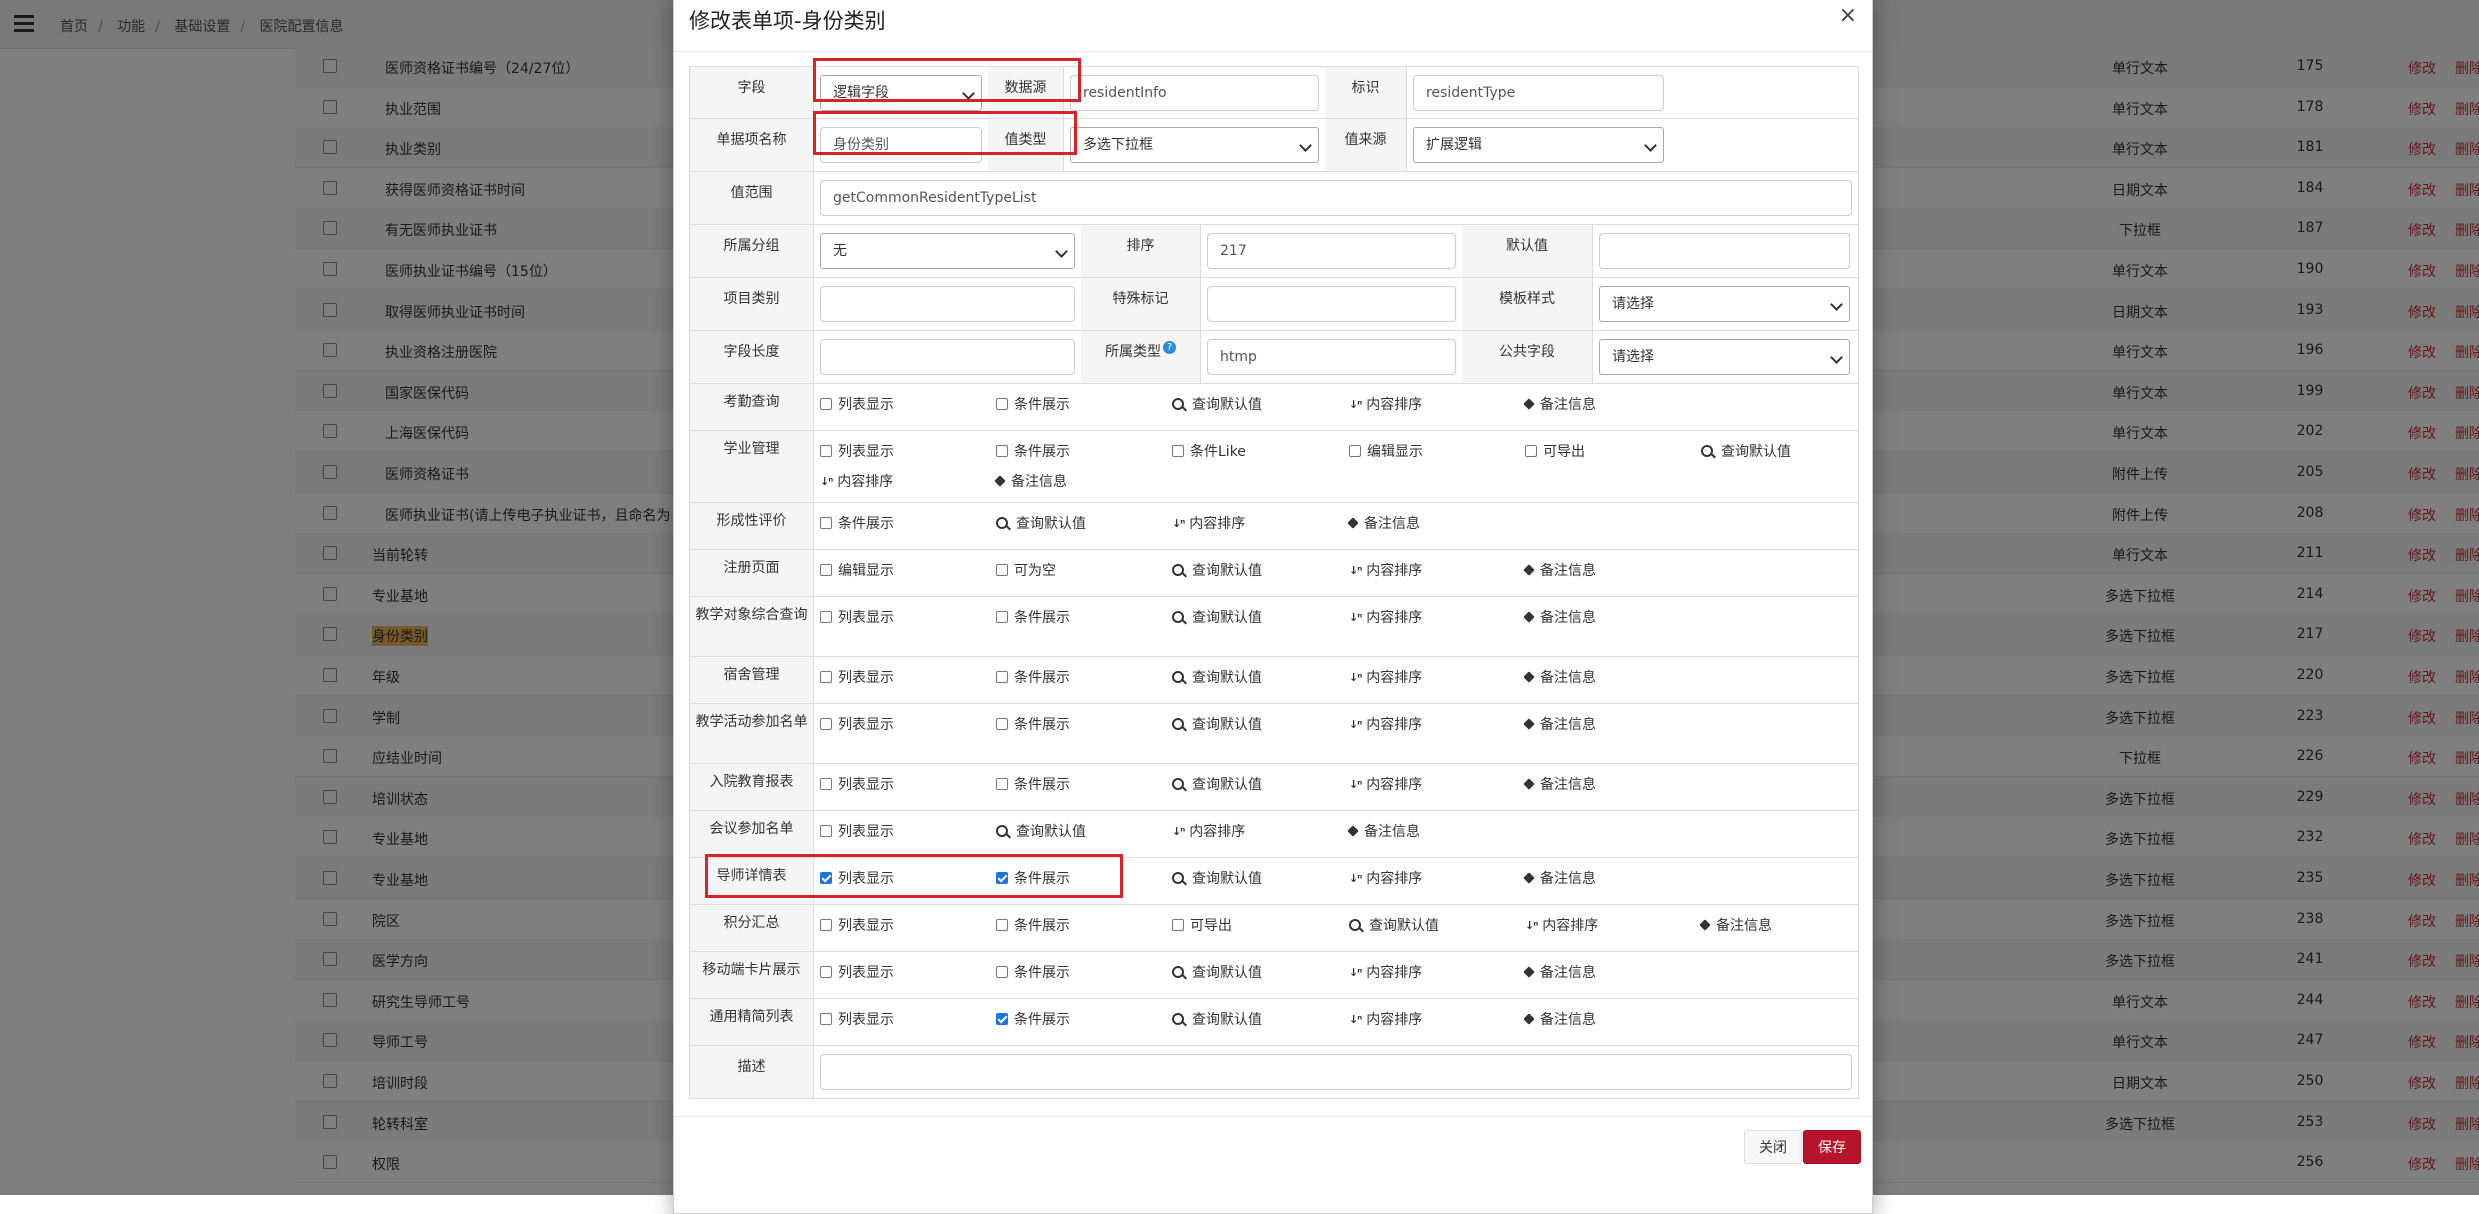 The width and height of the screenshot is (2479, 1214). Describe the element at coordinates (1026, 570) in the screenshot. I see `module-option: 可为空` at that location.